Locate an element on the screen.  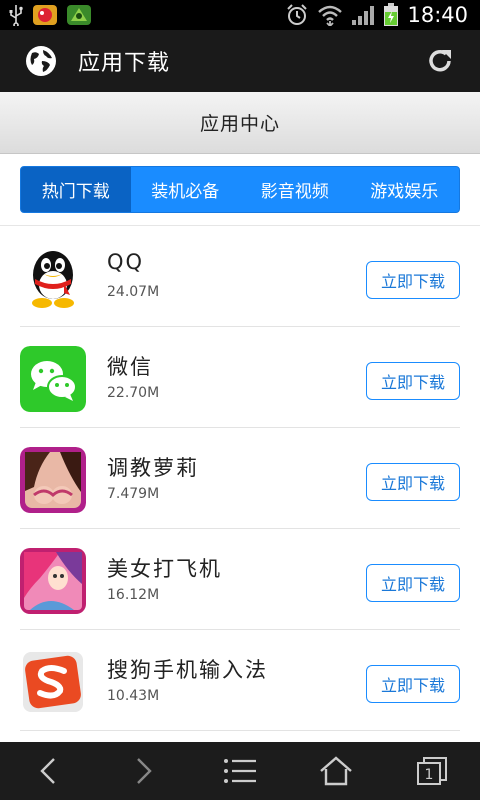
status-bar: 18:40 is located at coordinates (240, 15).